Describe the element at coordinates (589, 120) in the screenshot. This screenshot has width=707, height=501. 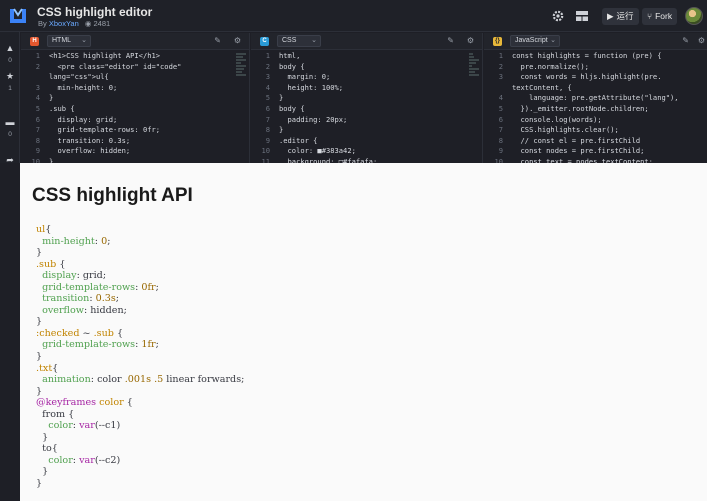
I see `code-line: 6 console.log(words);` at that location.